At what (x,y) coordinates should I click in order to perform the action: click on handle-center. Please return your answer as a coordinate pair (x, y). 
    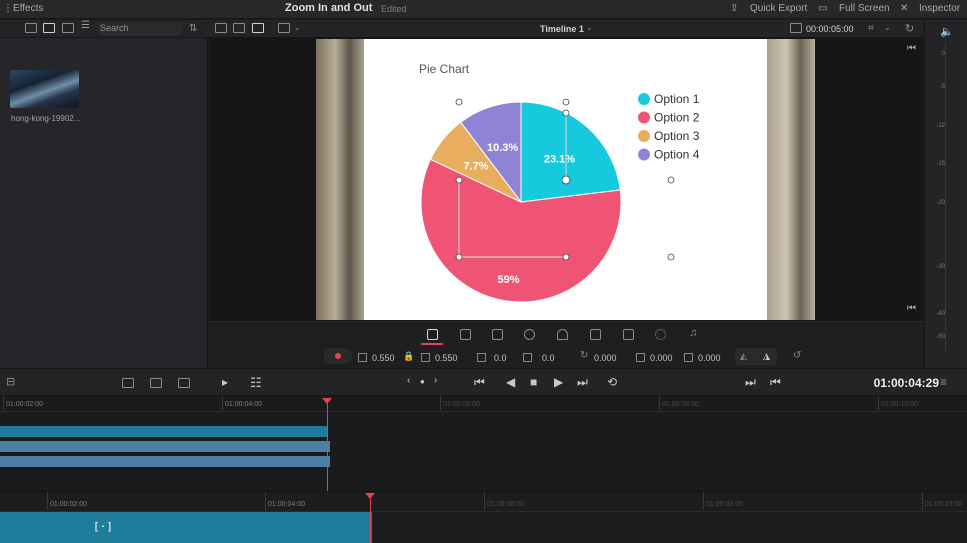
    Looking at the image, I should click on (566, 180).